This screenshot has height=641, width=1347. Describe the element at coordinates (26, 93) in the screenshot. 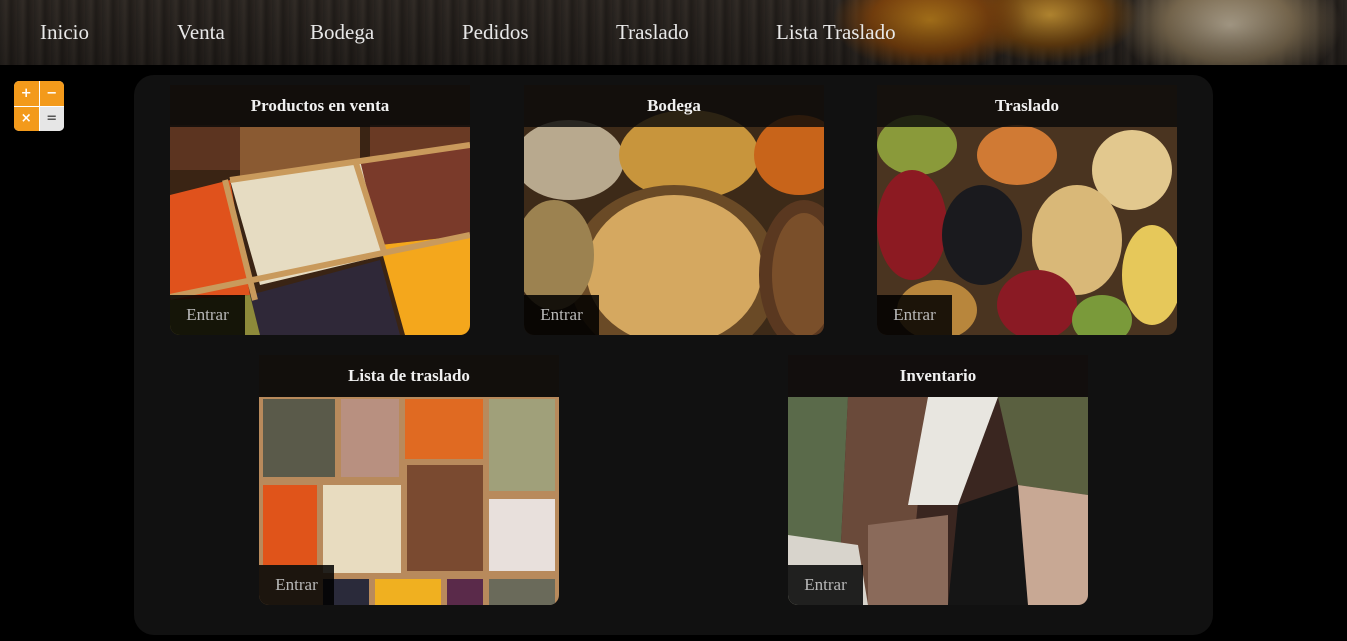

I see `plus-key: +` at that location.